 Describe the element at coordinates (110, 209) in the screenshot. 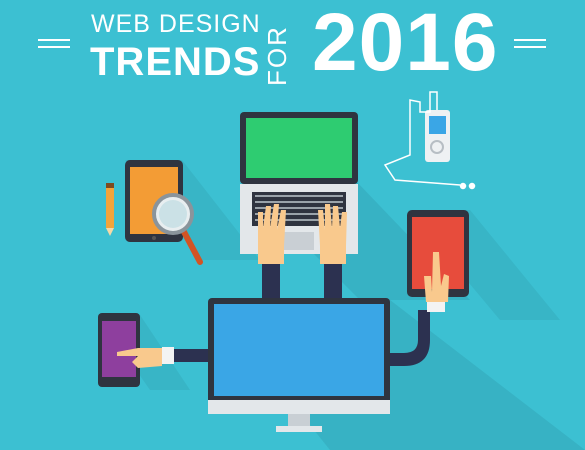

I see `pencil-icon` at that location.